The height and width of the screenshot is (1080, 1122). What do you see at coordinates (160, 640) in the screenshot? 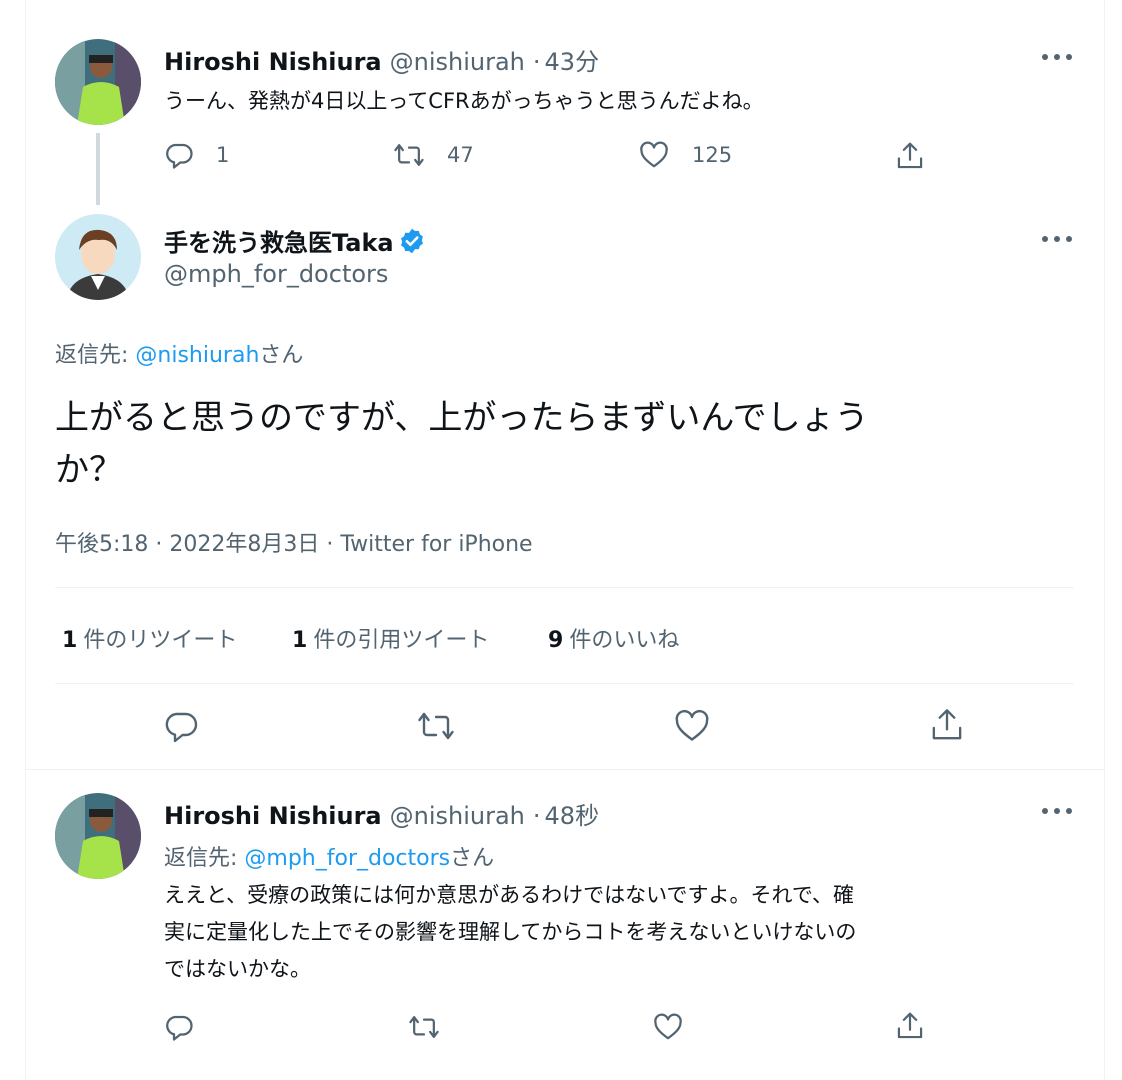
I see `stat-label: 件のリツイート` at bounding box center [160, 640].